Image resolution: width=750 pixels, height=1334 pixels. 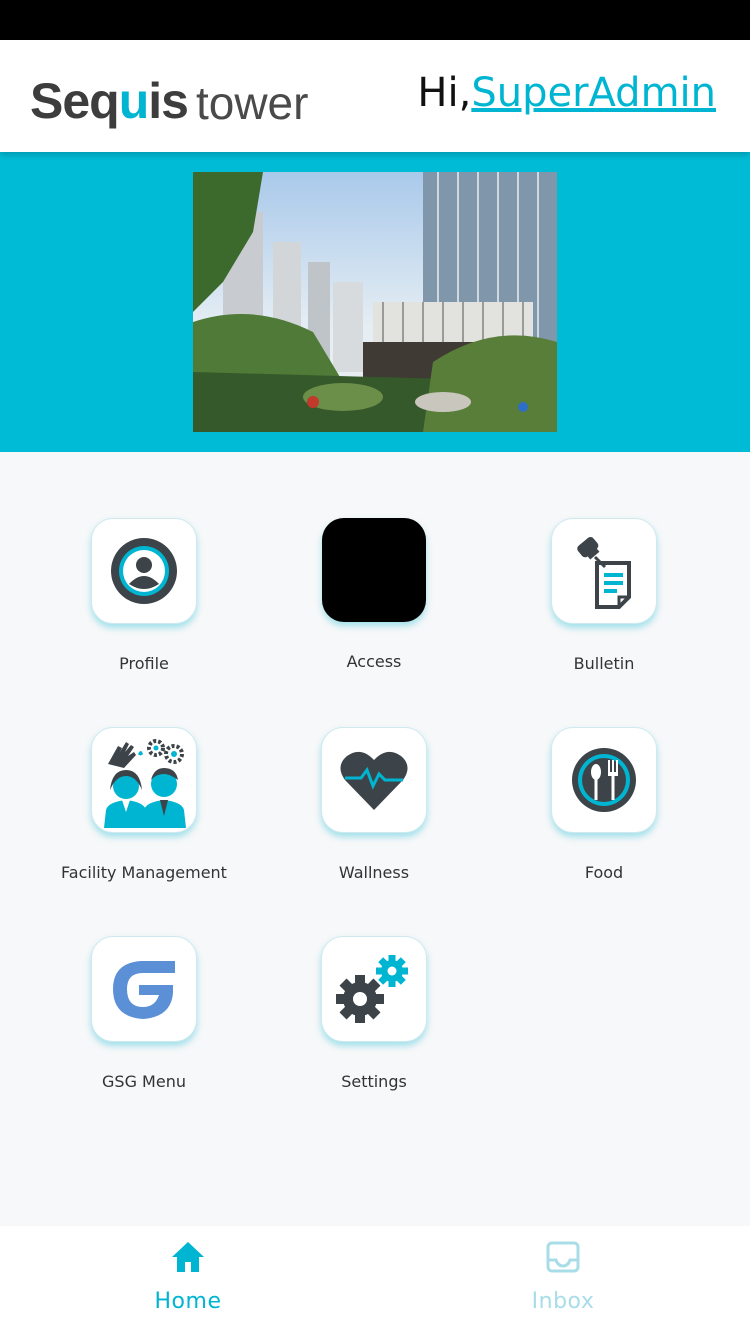 I want to click on sequis-tower-logo: Sequis tower, so click(x=169, y=94).